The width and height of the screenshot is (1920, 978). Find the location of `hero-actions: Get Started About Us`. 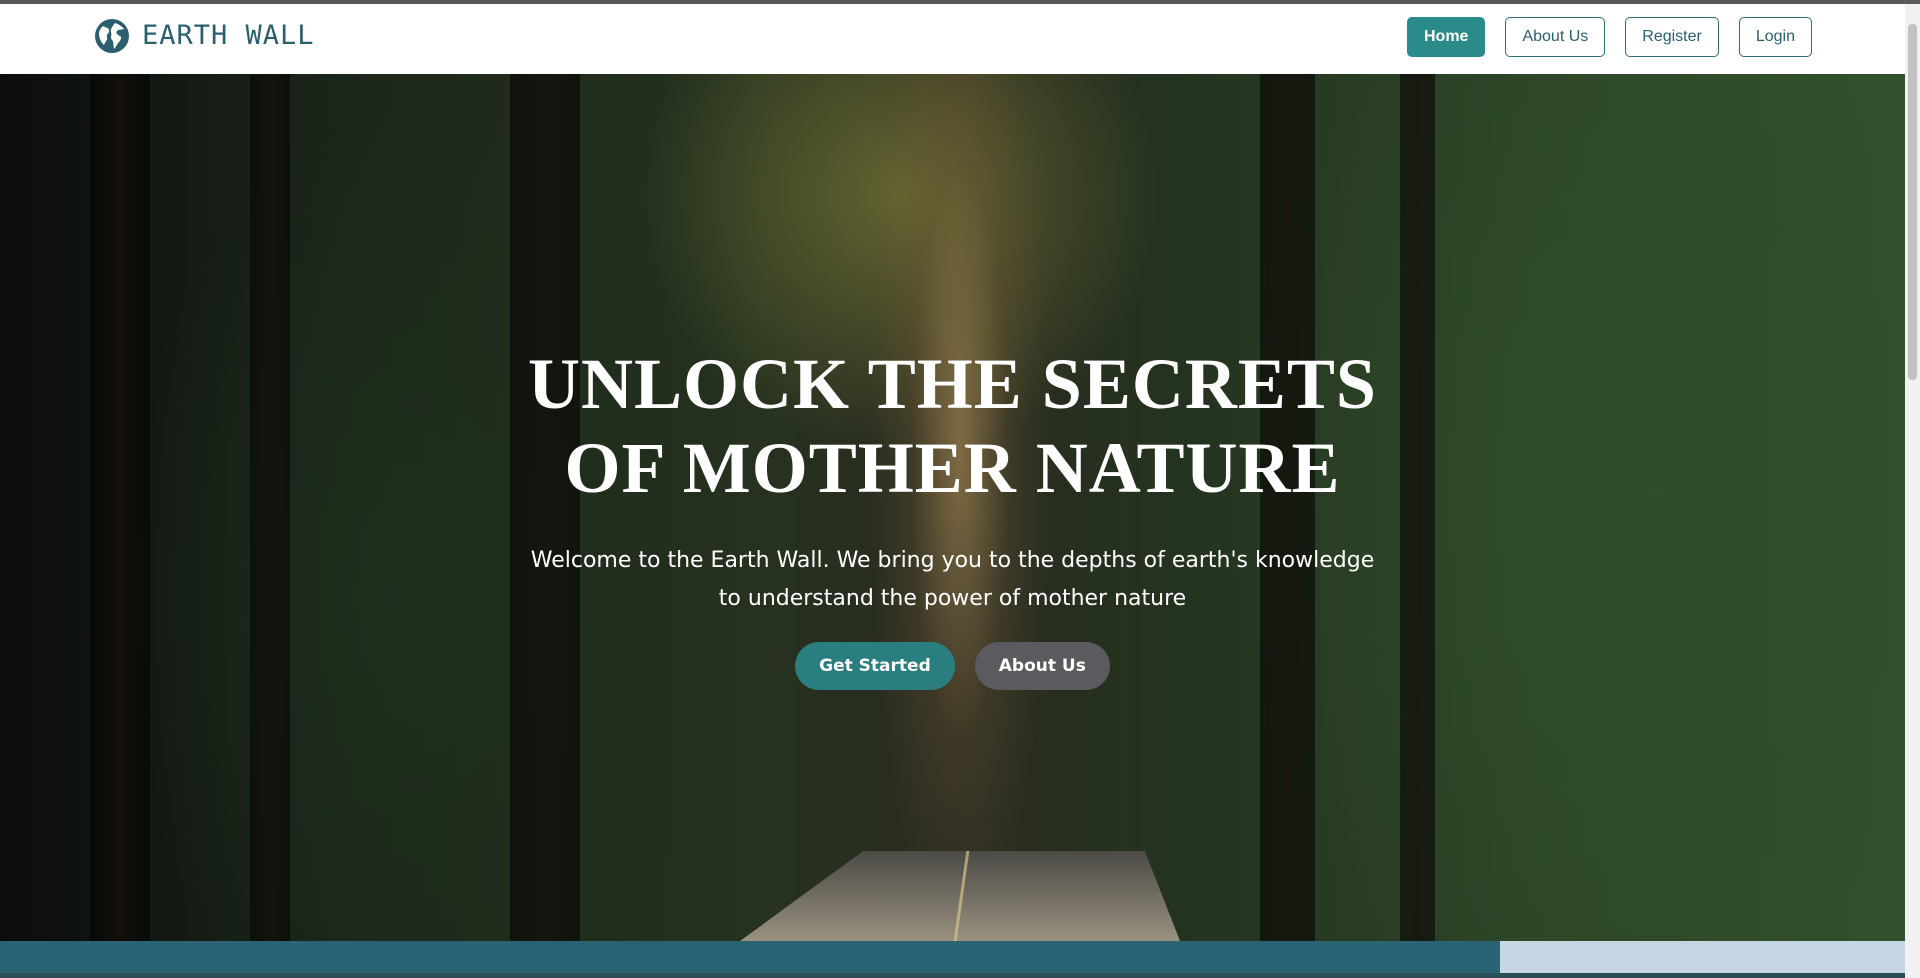

hero-actions: Get Started About Us is located at coordinates (952, 666).